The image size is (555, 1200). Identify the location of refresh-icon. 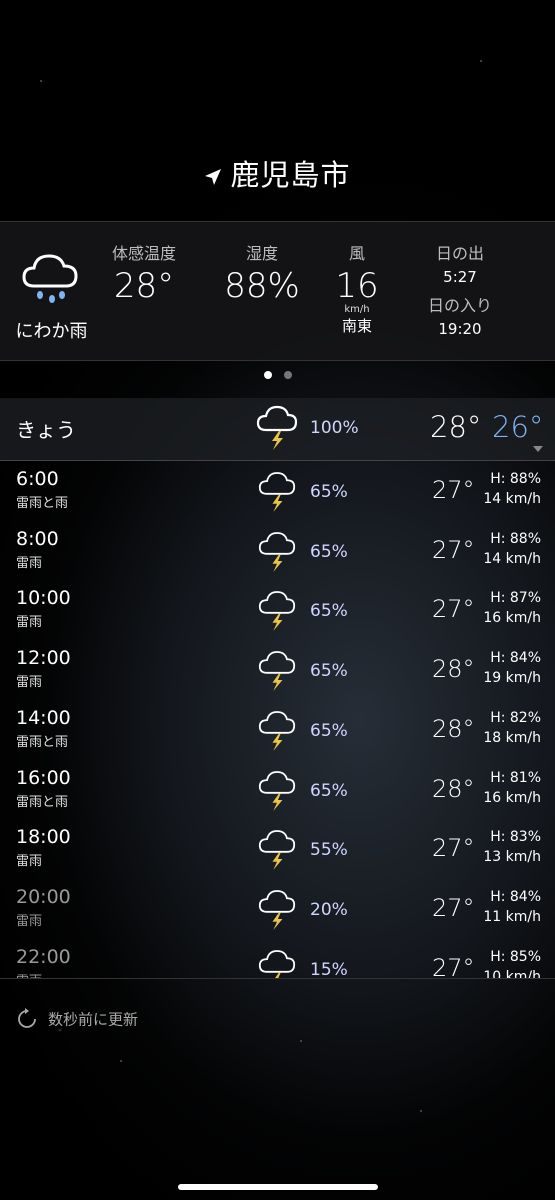
(27, 1019).